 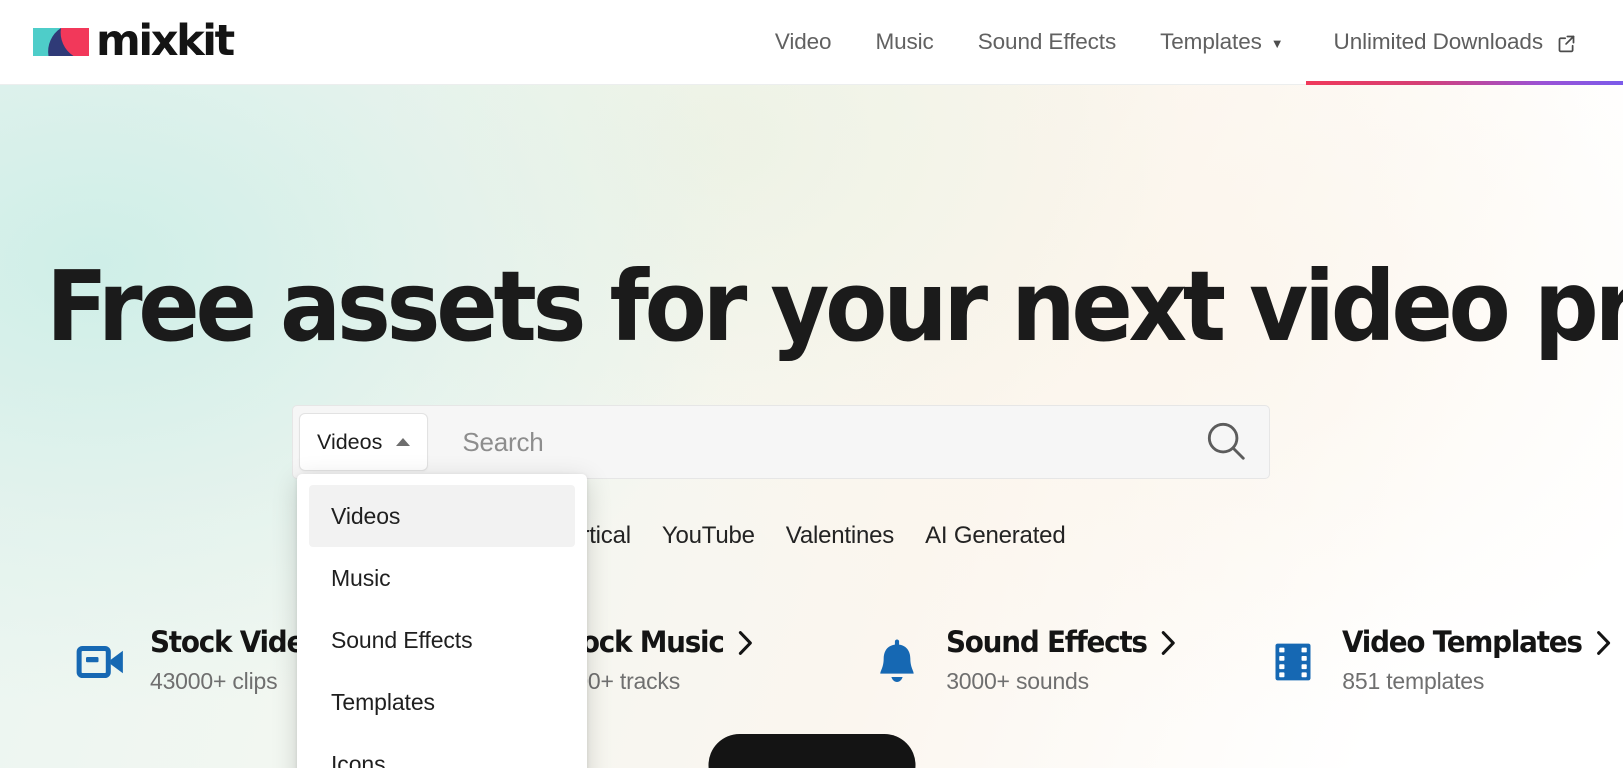 I want to click on page-title: Free assets for your next video project, so click(x=834, y=306).